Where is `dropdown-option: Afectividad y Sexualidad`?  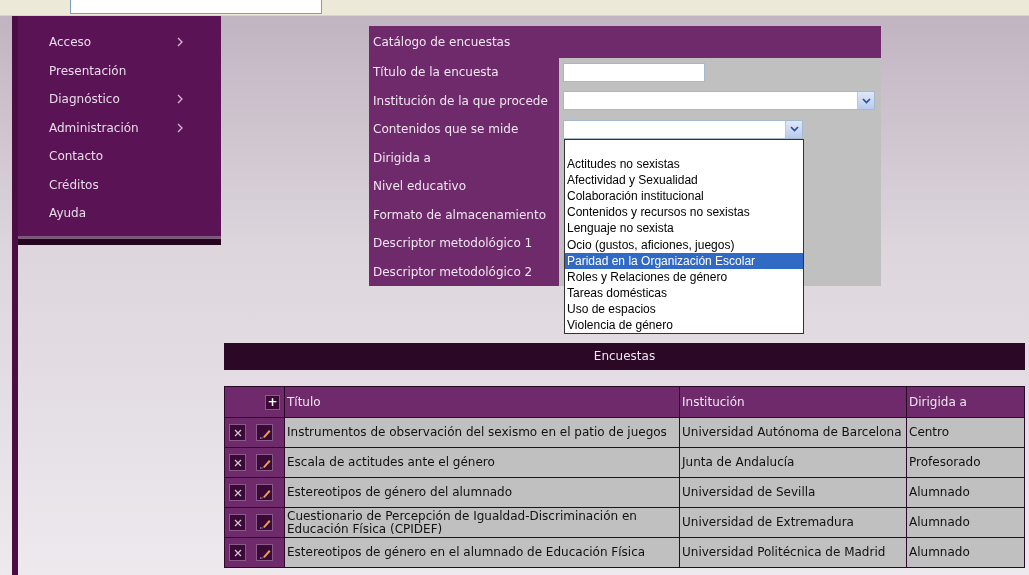 dropdown-option: Afectividad y Sexualidad is located at coordinates (684, 180).